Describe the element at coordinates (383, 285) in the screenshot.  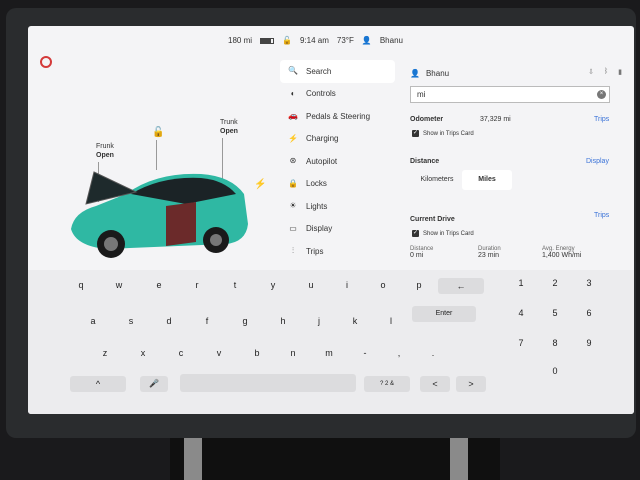
I see `key-o: o` at that location.